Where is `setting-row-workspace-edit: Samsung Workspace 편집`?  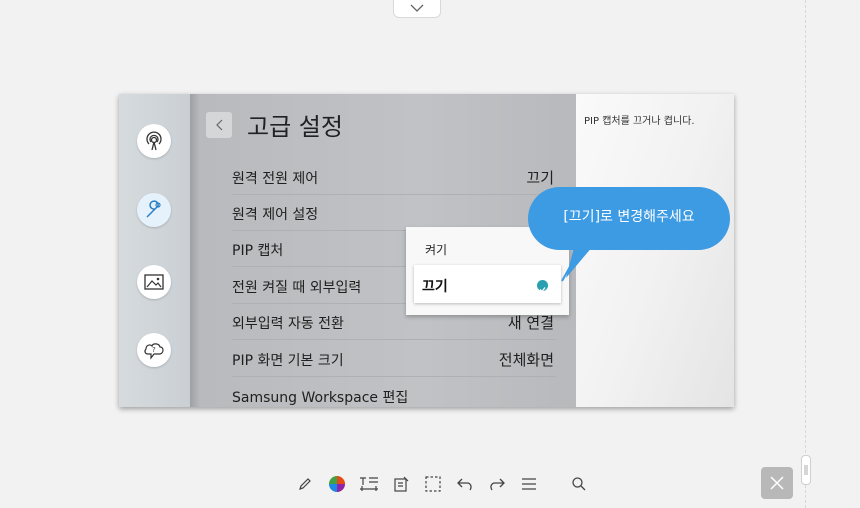
setting-row-workspace-edit: Samsung Workspace 편집 is located at coordinates (394, 392).